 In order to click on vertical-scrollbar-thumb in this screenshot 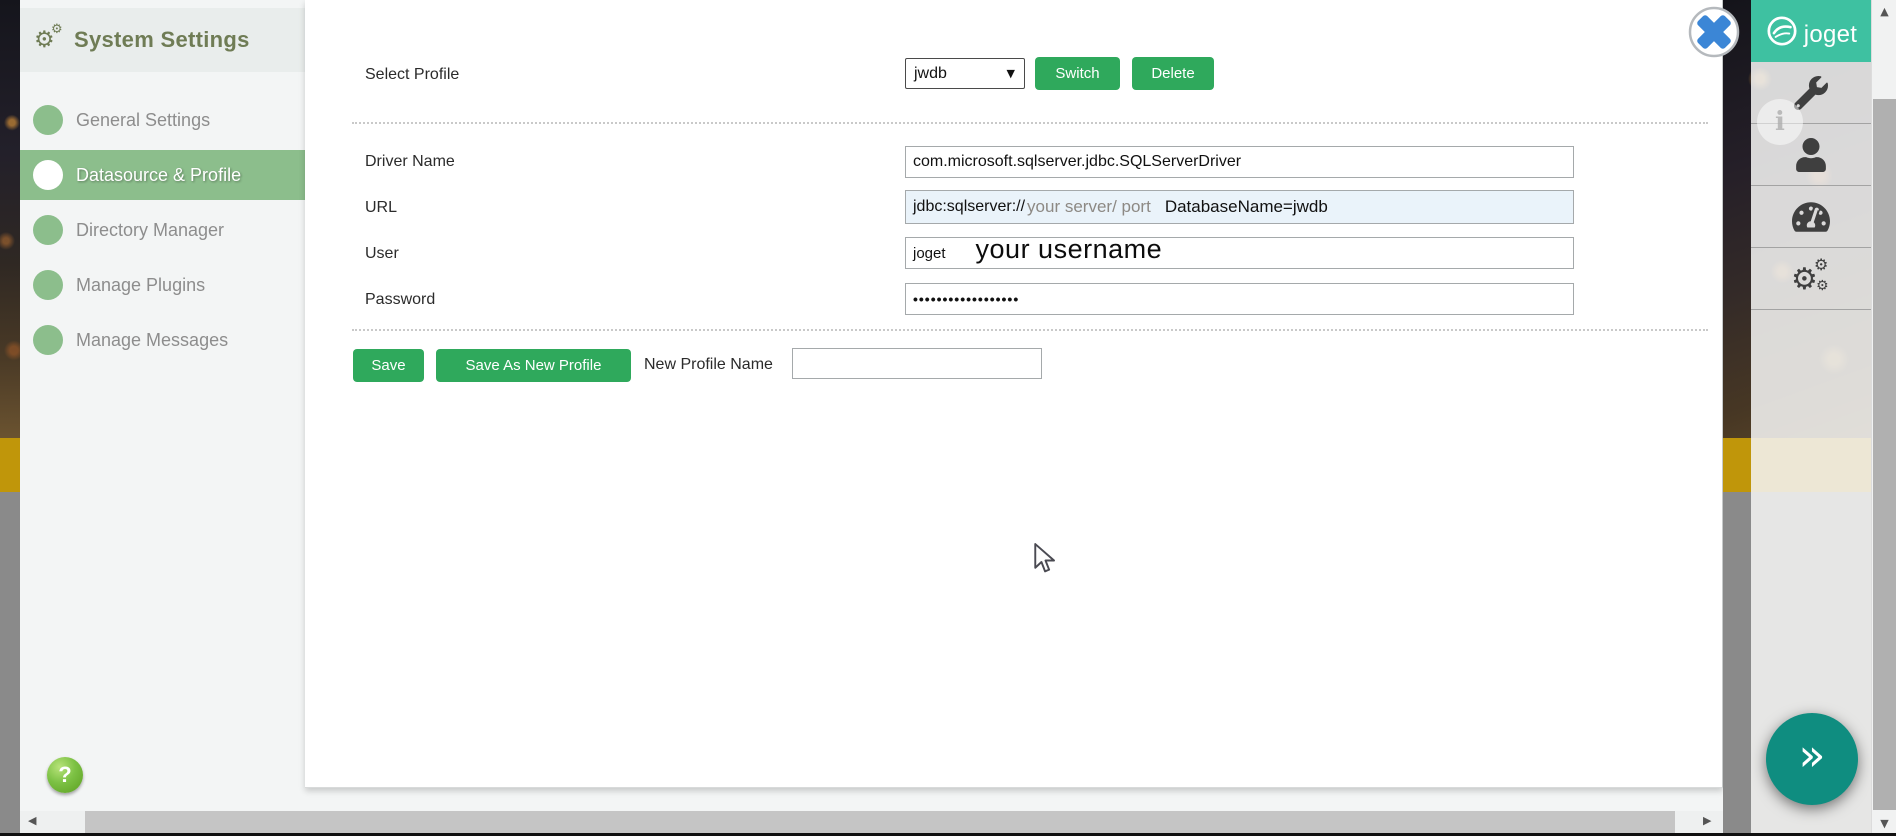, I will do `click(1884, 454)`.